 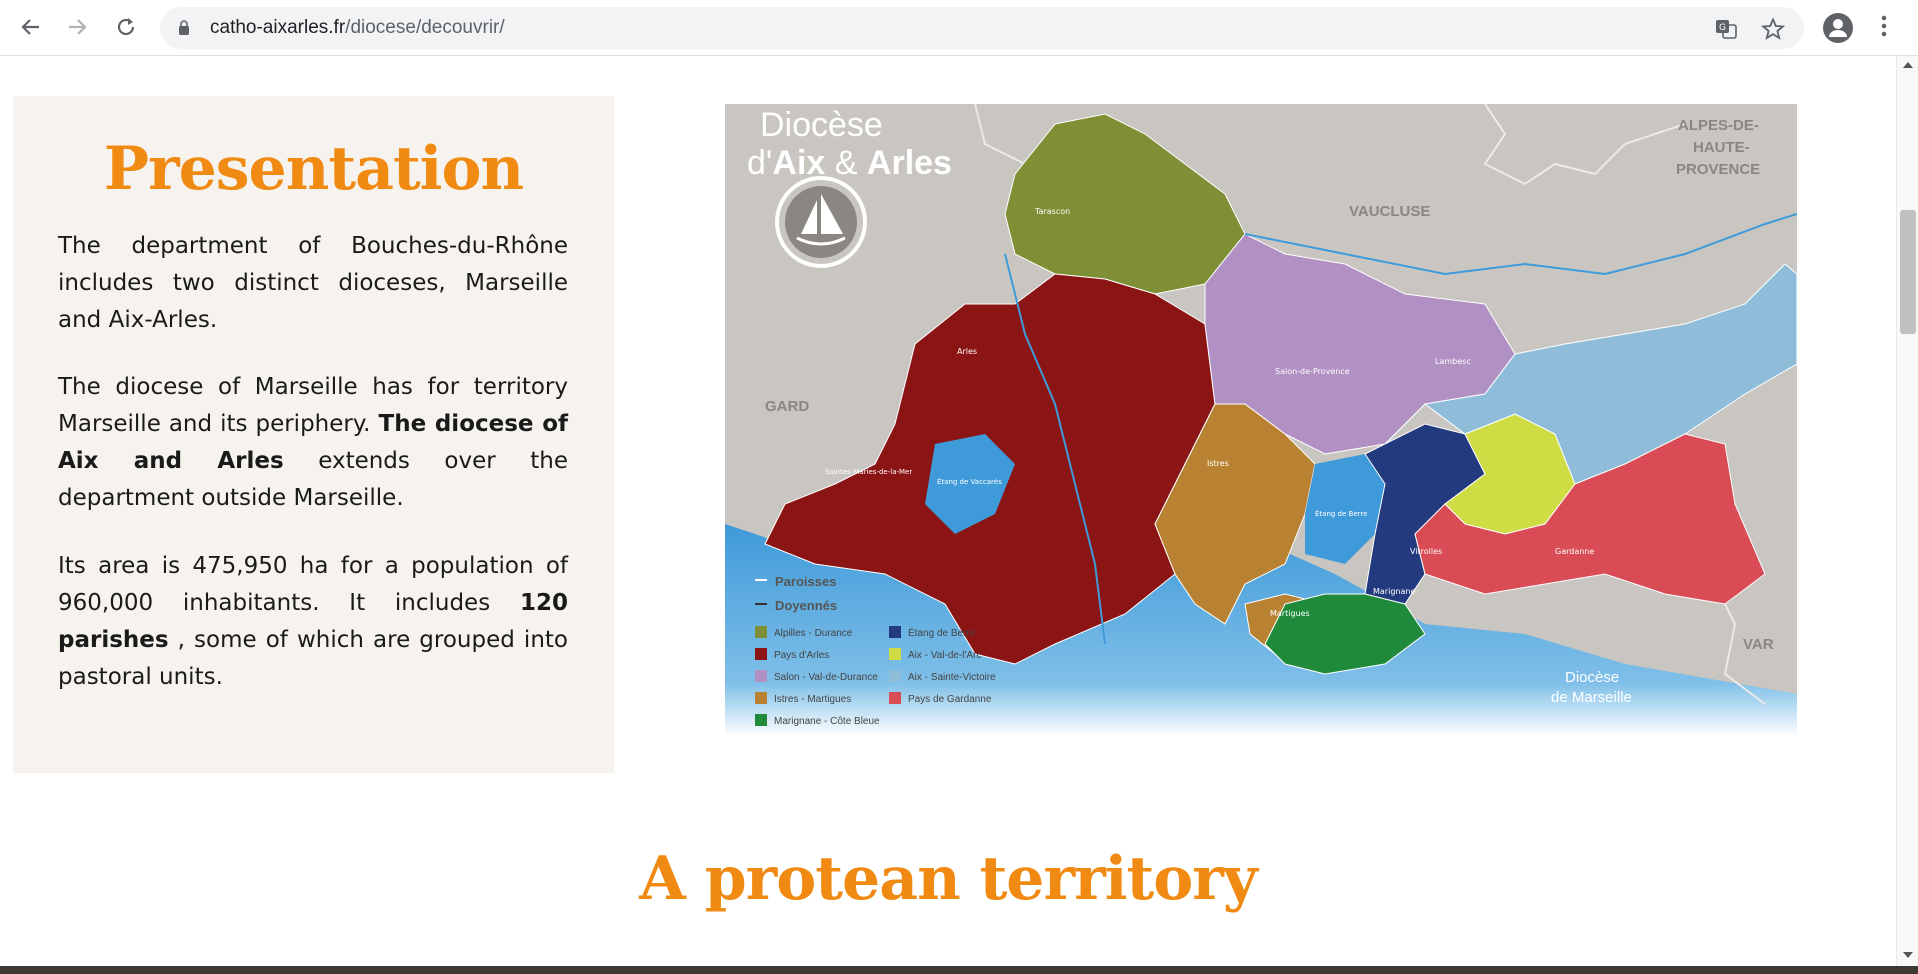 I want to click on reload-icon, so click(x=126, y=27).